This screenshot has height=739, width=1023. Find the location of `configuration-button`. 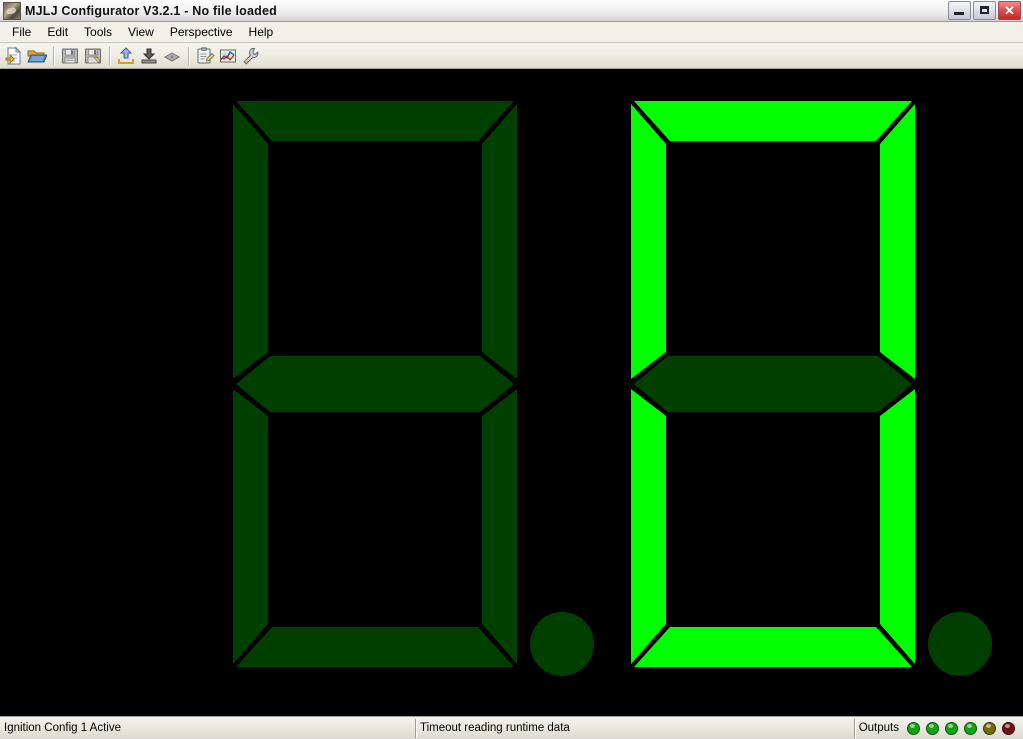

configuration-button is located at coordinates (205, 56).